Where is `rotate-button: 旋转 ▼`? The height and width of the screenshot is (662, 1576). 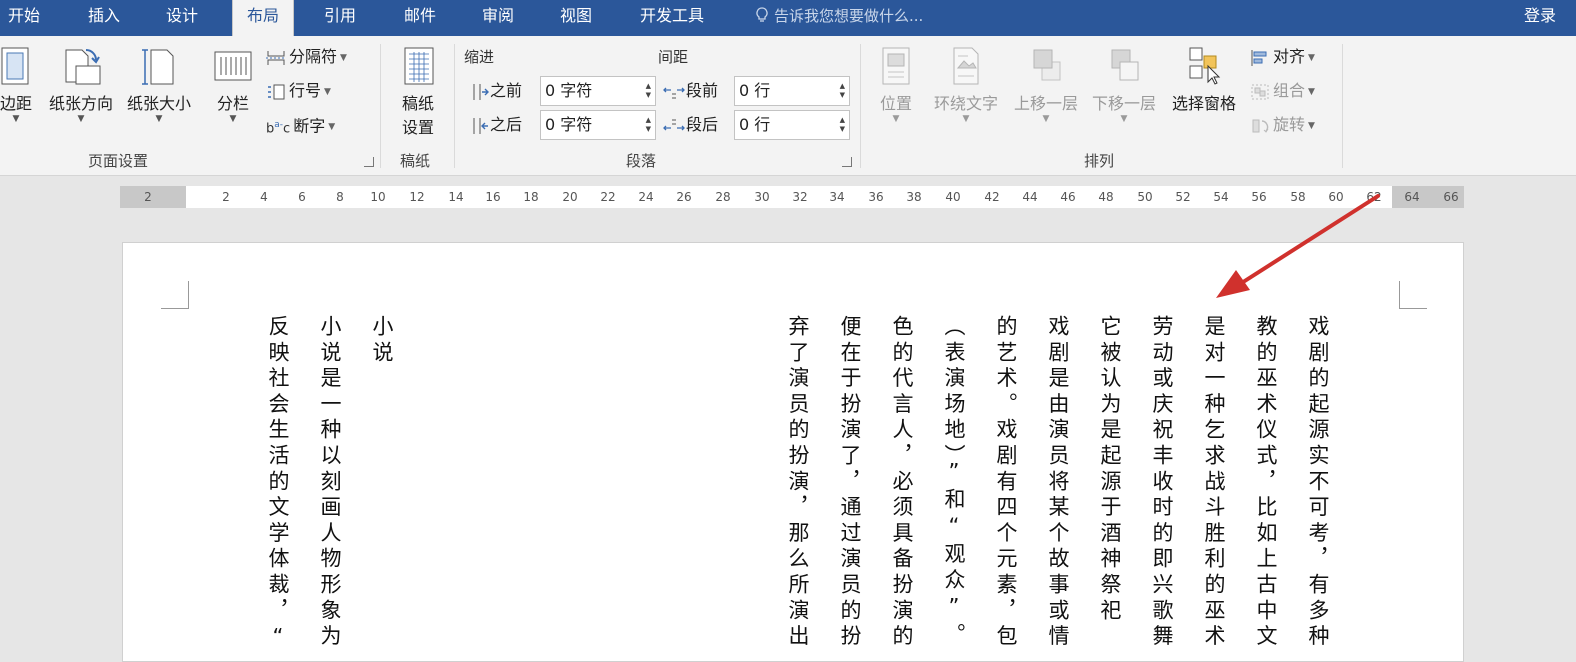 rotate-button: 旋转 ▼ is located at coordinates (1282, 125).